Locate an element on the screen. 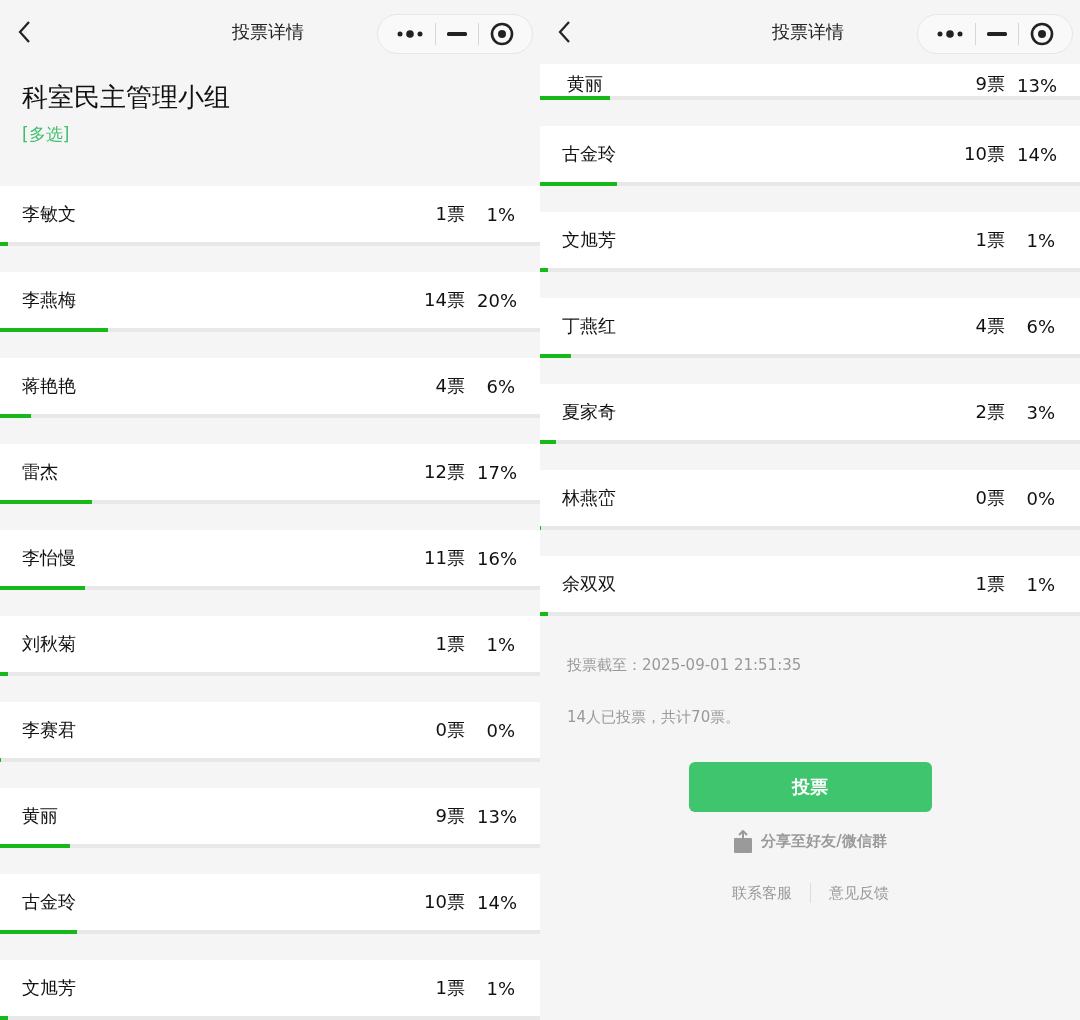 The width and height of the screenshot is (1080, 1020). vote-count: 11票 is located at coordinates (444, 558).